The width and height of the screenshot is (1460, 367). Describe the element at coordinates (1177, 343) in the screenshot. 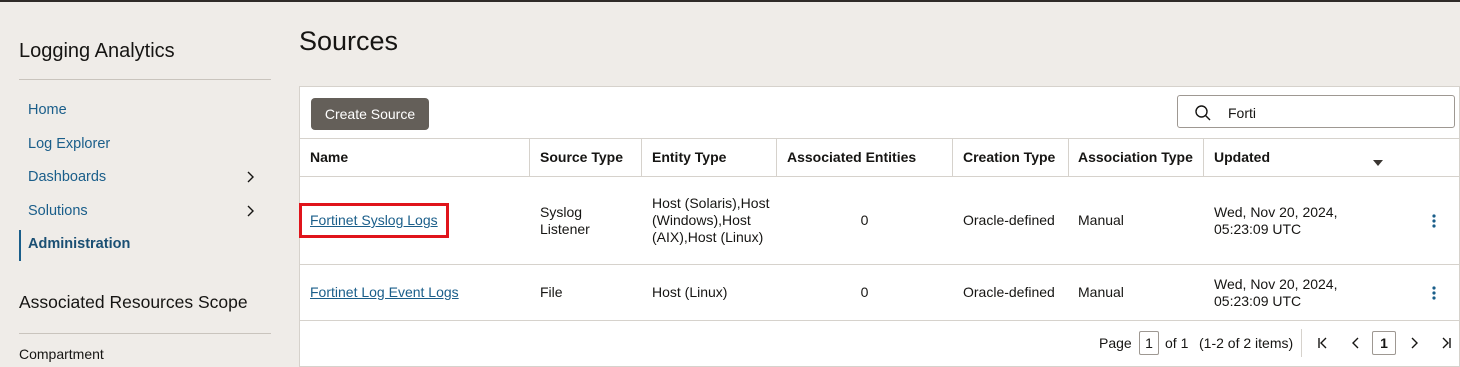

I see `page-of-label: of 1` at that location.